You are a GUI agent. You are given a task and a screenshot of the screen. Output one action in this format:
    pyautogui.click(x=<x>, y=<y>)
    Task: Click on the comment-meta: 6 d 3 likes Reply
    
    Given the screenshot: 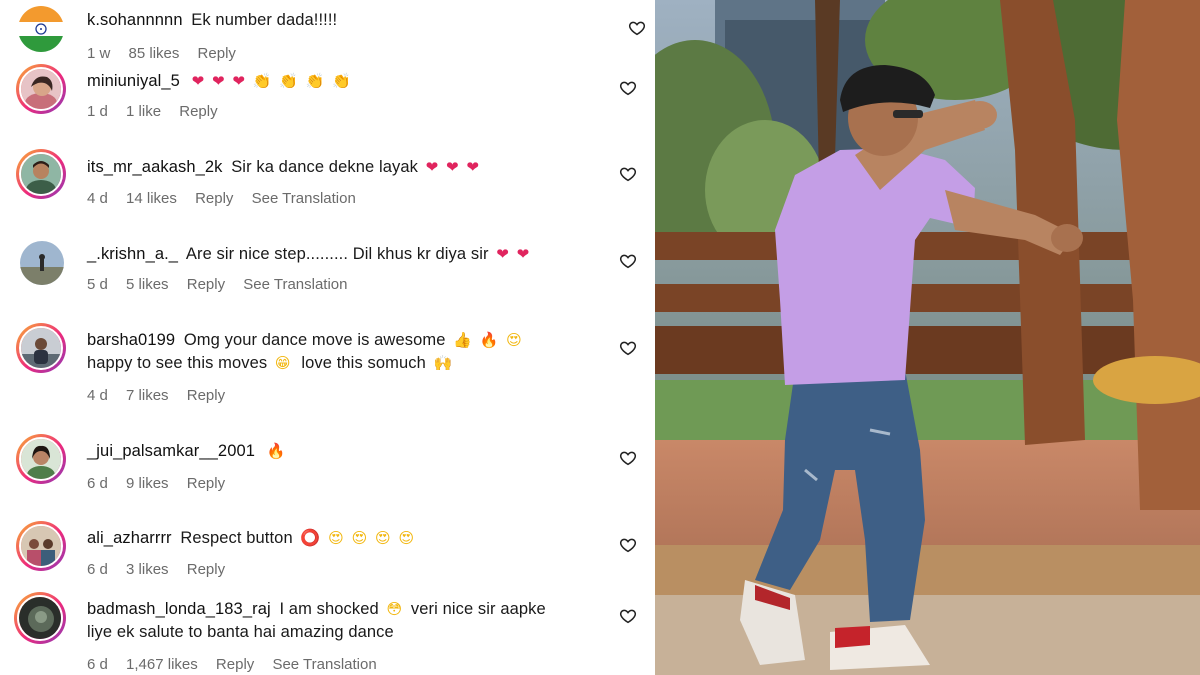 What is the action you would take?
    pyautogui.click(x=163, y=569)
    